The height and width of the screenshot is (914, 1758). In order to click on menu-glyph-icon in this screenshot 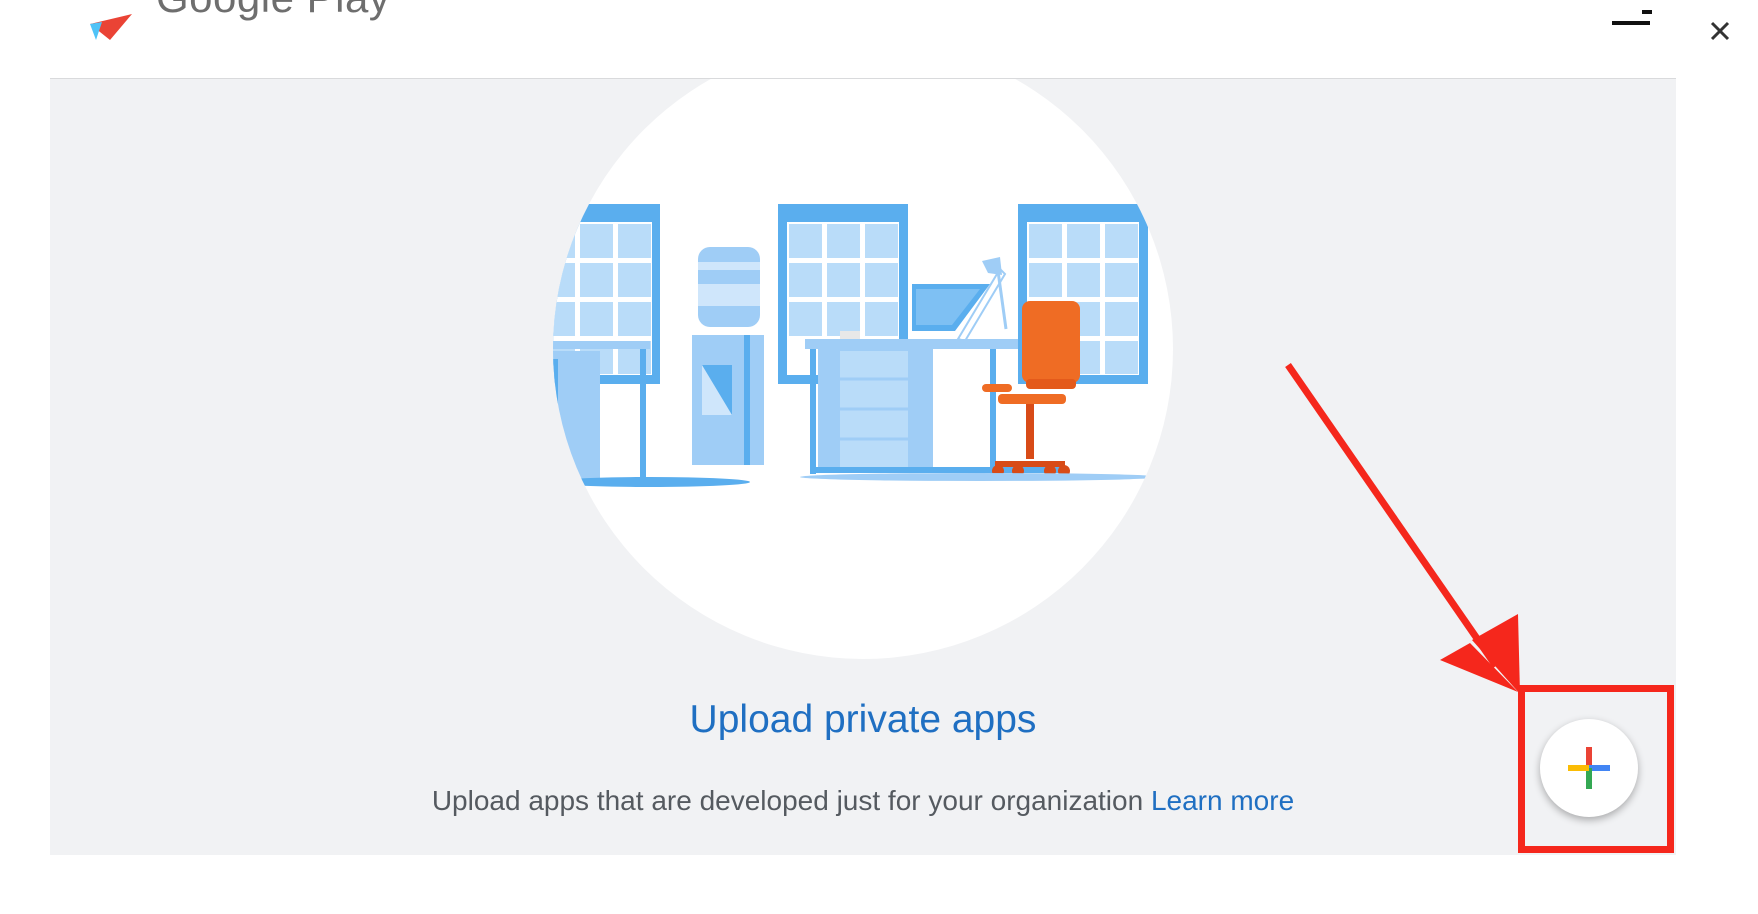, I will do `click(1632, 20)`.